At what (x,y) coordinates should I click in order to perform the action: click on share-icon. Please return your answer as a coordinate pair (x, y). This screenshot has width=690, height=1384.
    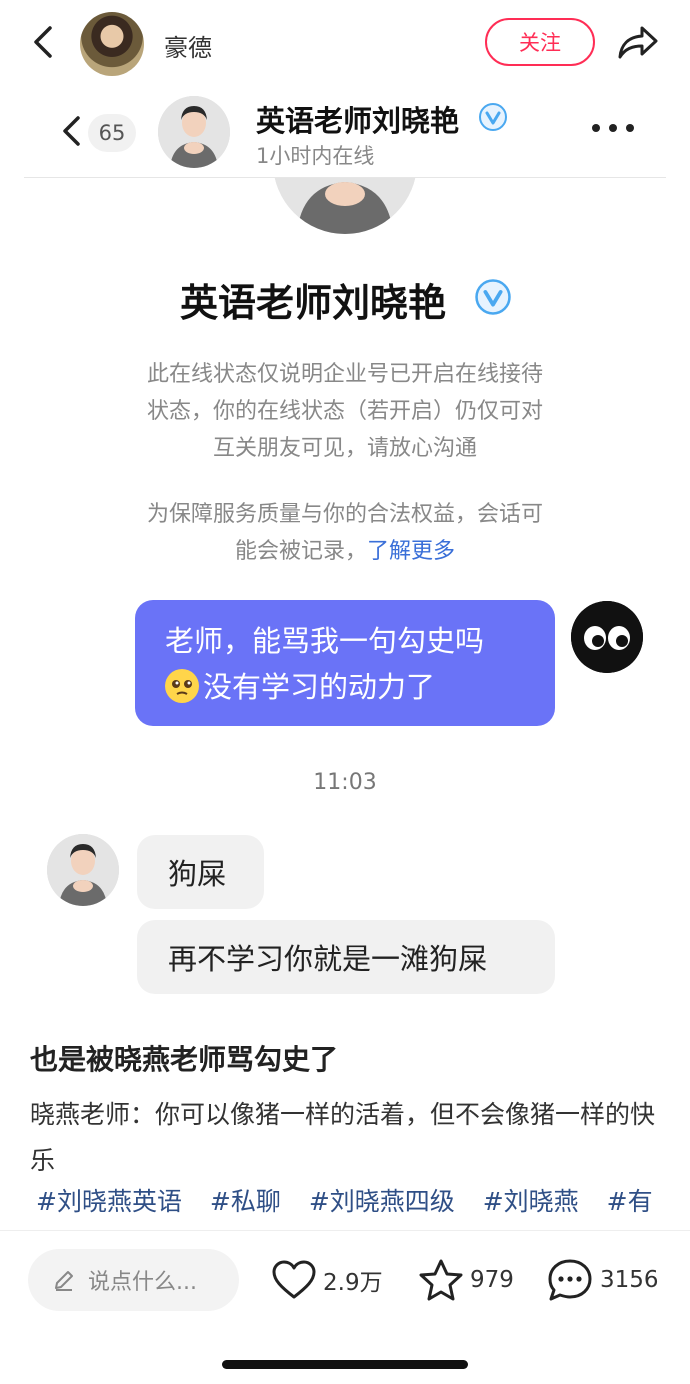
    Looking at the image, I should click on (638, 42).